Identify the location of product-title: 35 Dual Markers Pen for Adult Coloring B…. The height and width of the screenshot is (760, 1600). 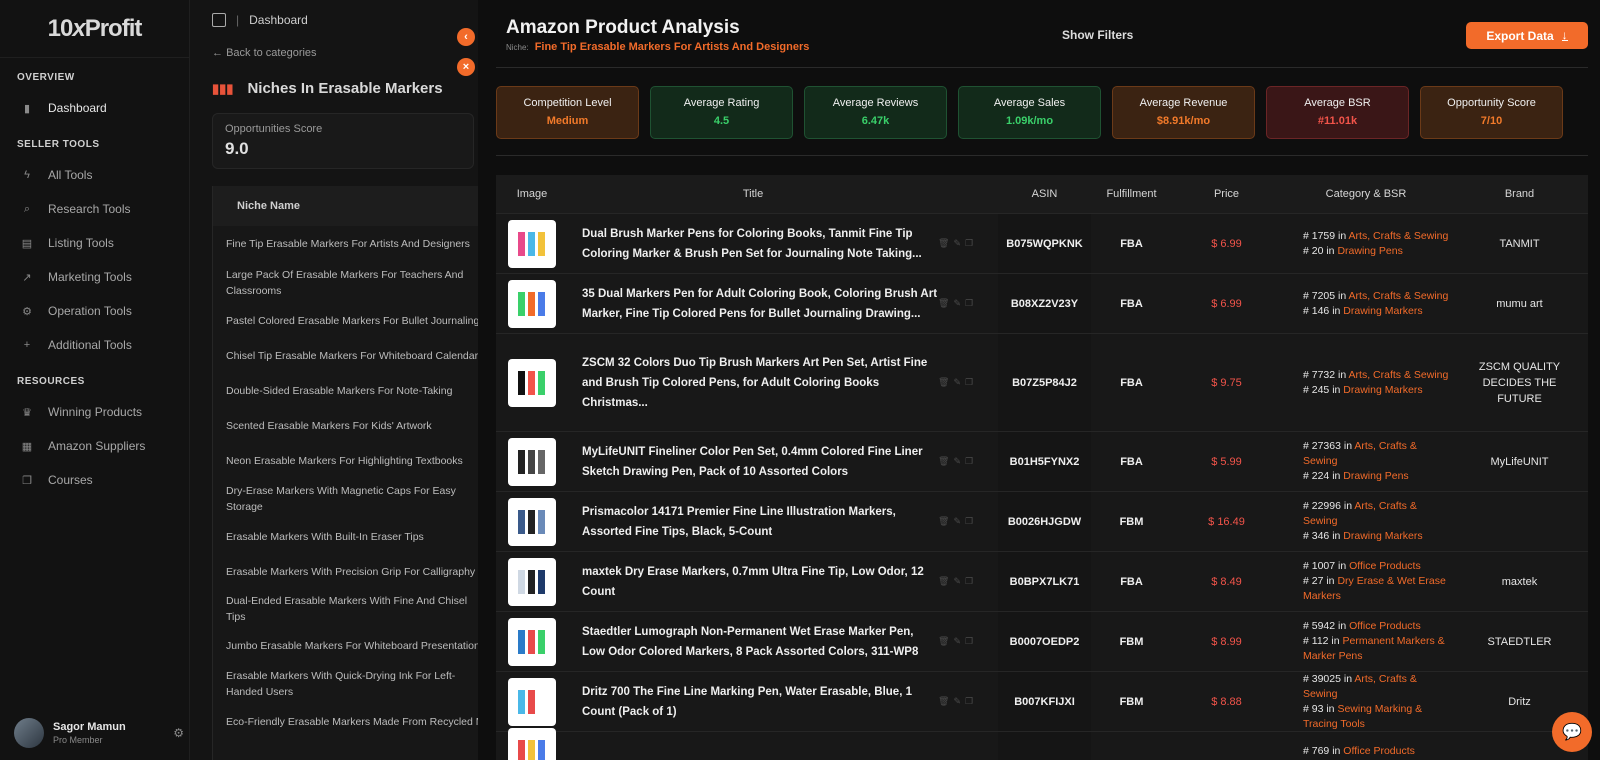
(753, 303).